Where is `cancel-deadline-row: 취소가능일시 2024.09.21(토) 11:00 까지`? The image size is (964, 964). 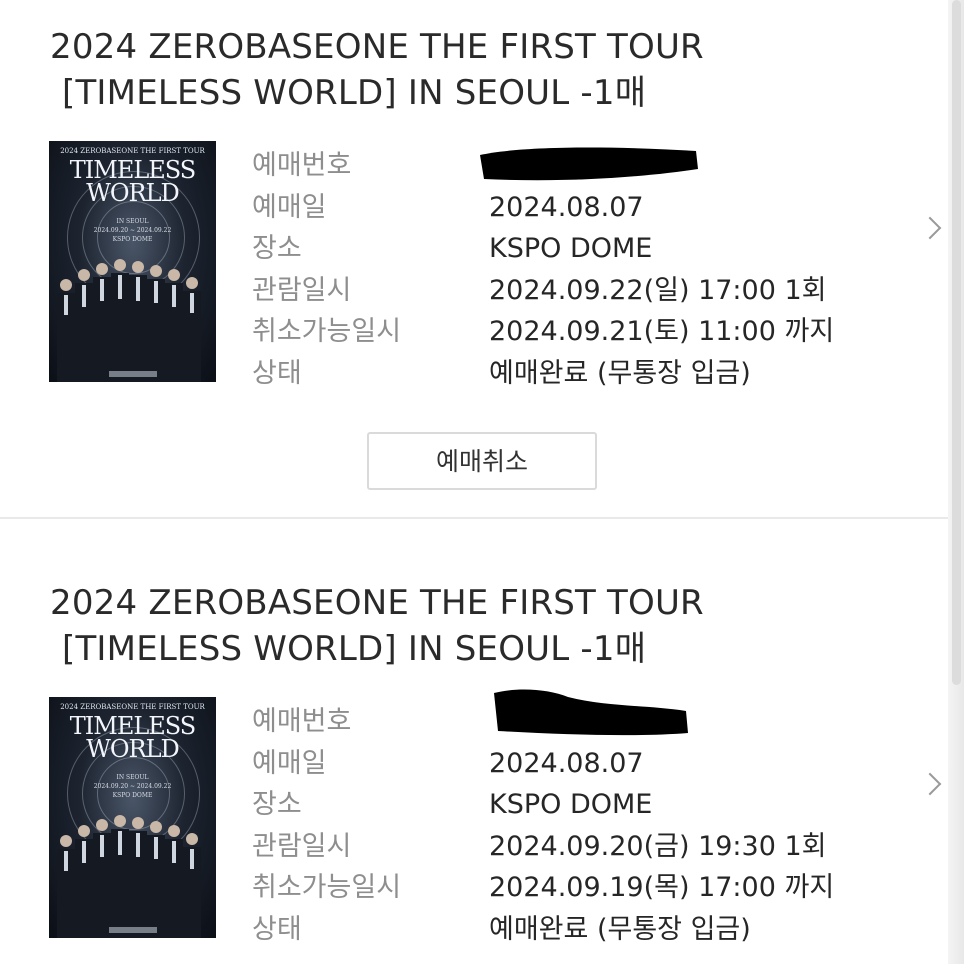
cancel-deadline-row: 취소가능일시 2024.09.21(토) 11:00 까지 is located at coordinates (572, 332).